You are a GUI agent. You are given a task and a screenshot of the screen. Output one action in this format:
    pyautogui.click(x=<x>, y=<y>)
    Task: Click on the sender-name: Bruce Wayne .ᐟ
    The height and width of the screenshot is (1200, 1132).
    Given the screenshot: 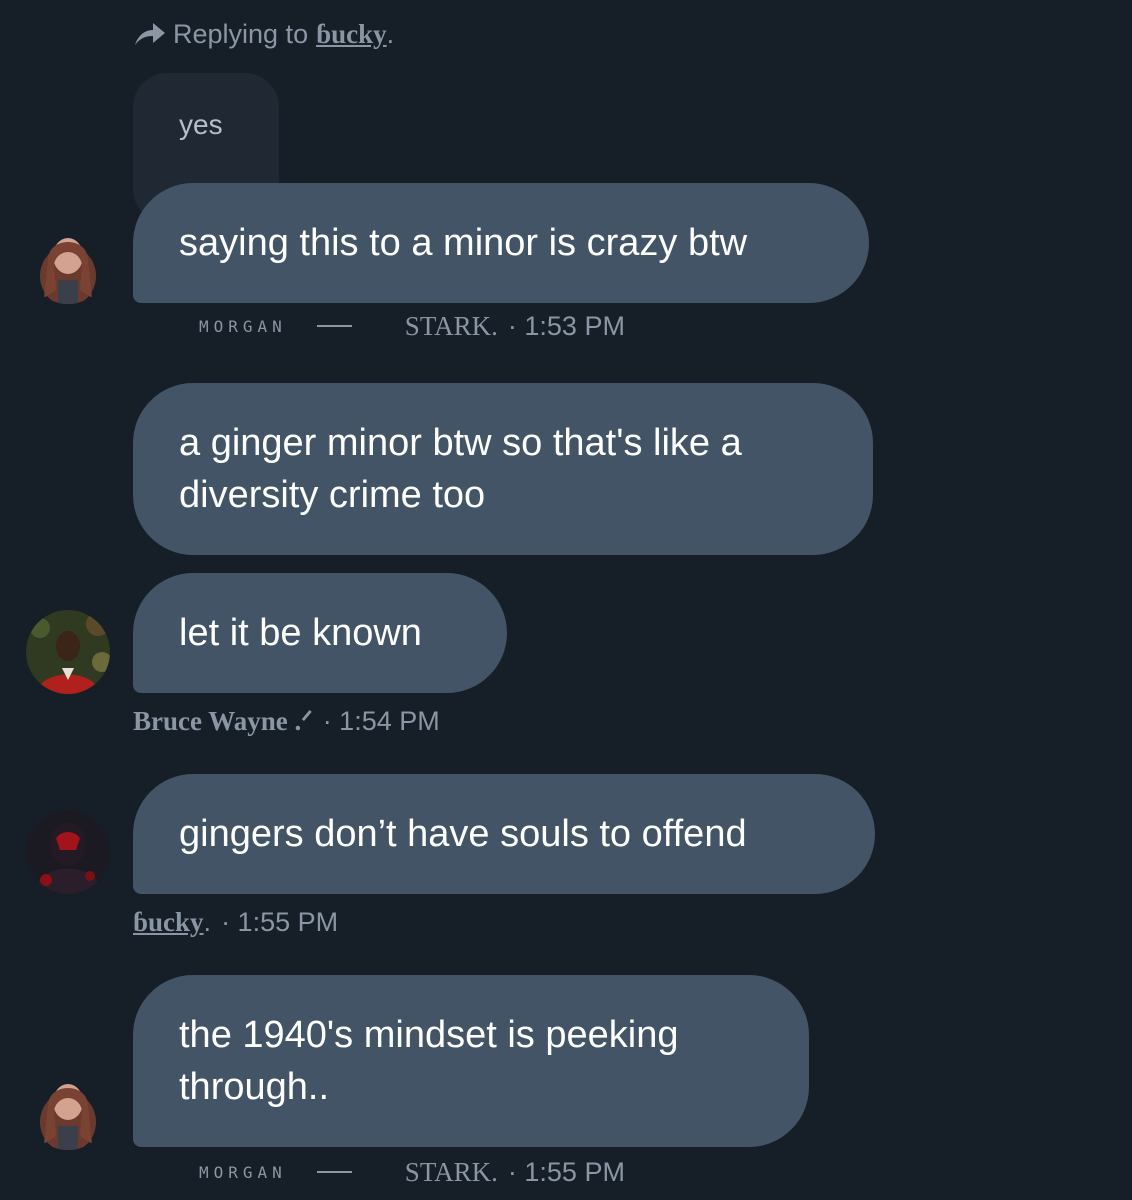 What is the action you would take?
    pyautogui.click(x=223, y=721)
    